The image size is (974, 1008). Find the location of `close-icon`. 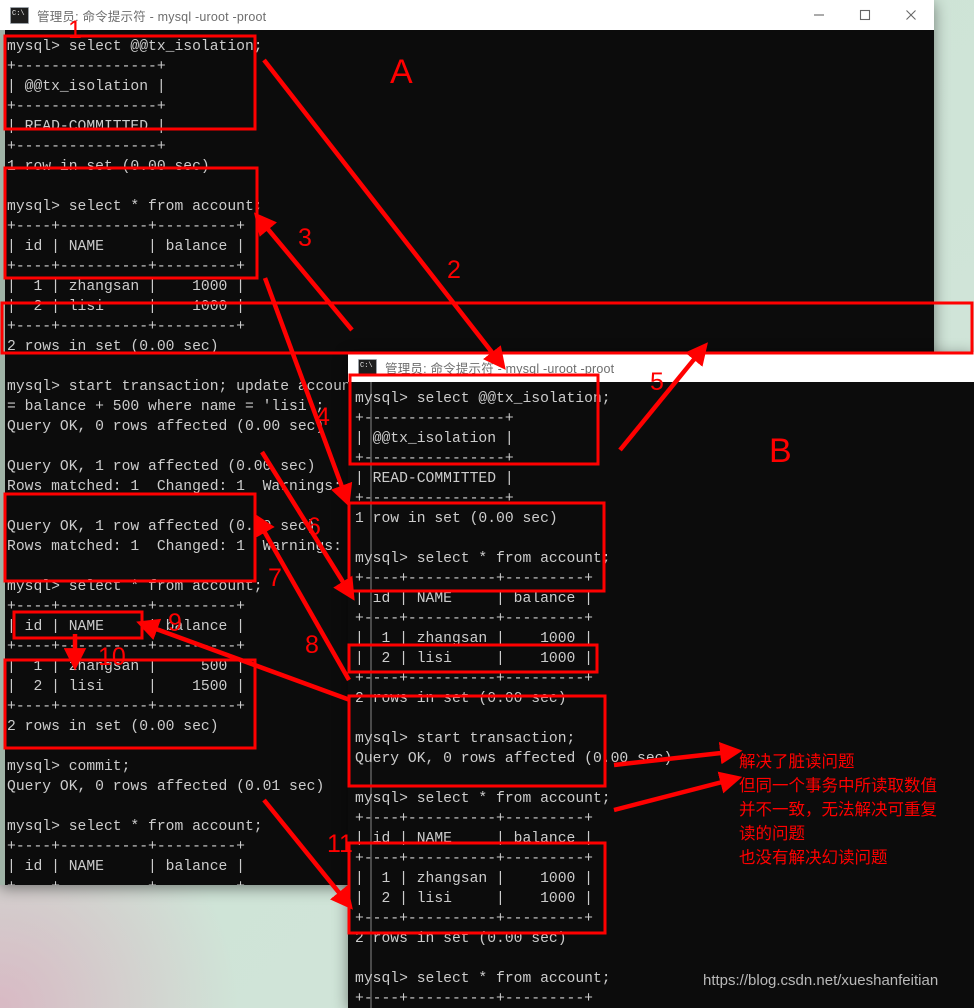

close-icon is located at coordinates (911, 15).